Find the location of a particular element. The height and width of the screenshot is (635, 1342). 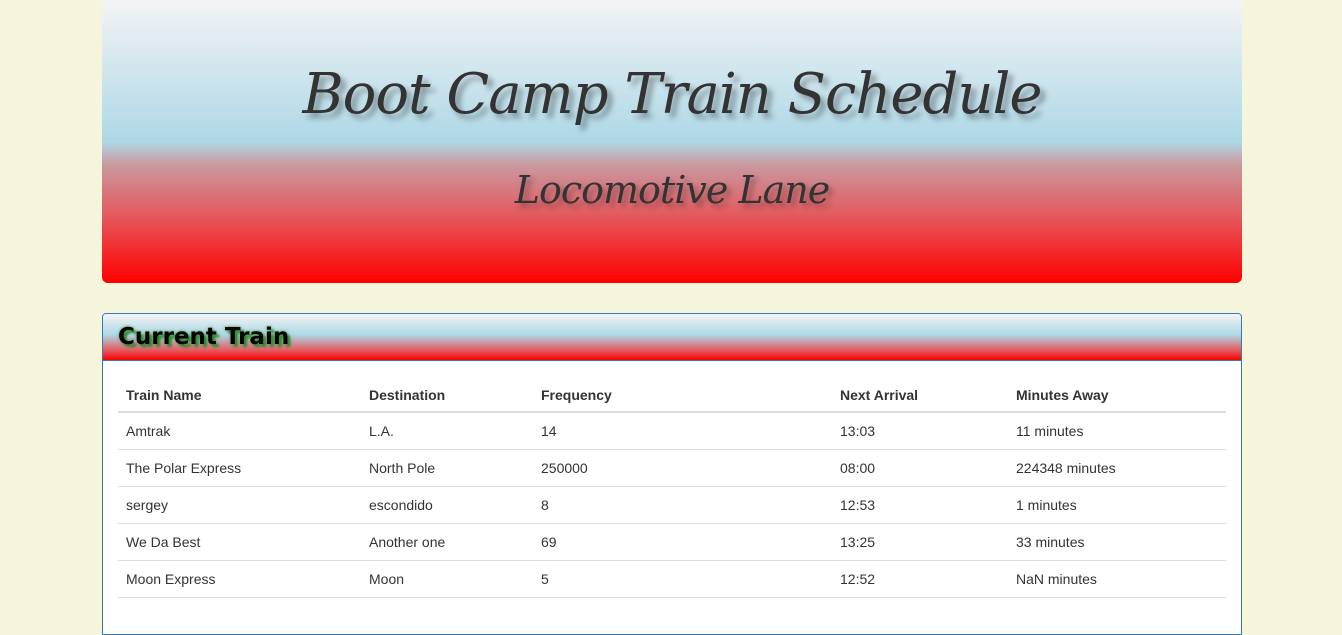

table-row: Moon Express Moon 5 12:52 NaN minutes is located at coordinates (672, 579).